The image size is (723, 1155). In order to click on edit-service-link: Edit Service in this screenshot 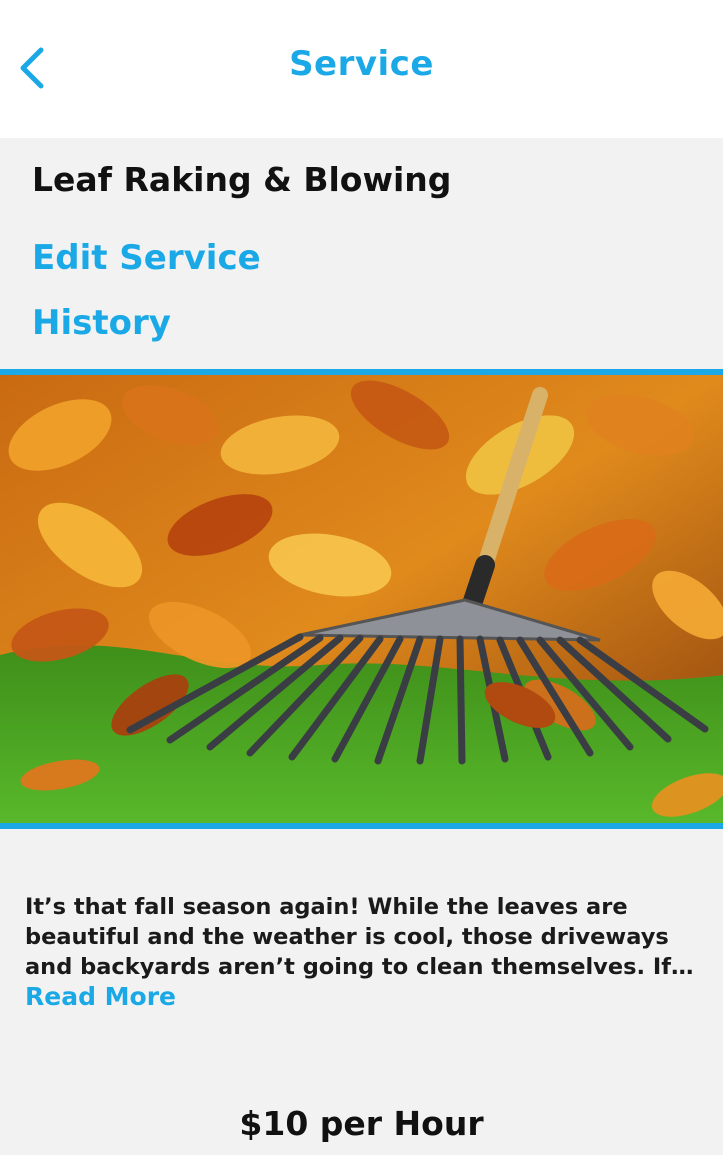, I will do `click(146, 258)`.